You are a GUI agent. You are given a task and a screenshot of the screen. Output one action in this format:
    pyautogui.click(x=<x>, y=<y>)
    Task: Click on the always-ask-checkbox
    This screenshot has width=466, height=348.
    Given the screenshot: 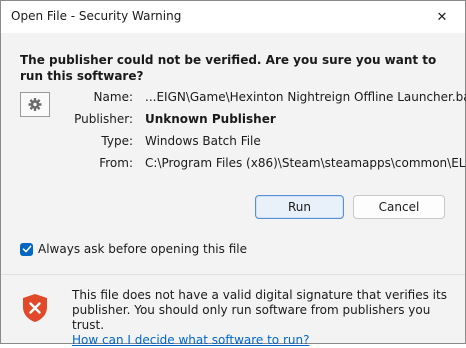 What is the action you would take?
    pyautogui.click(x=26, y=249)
    